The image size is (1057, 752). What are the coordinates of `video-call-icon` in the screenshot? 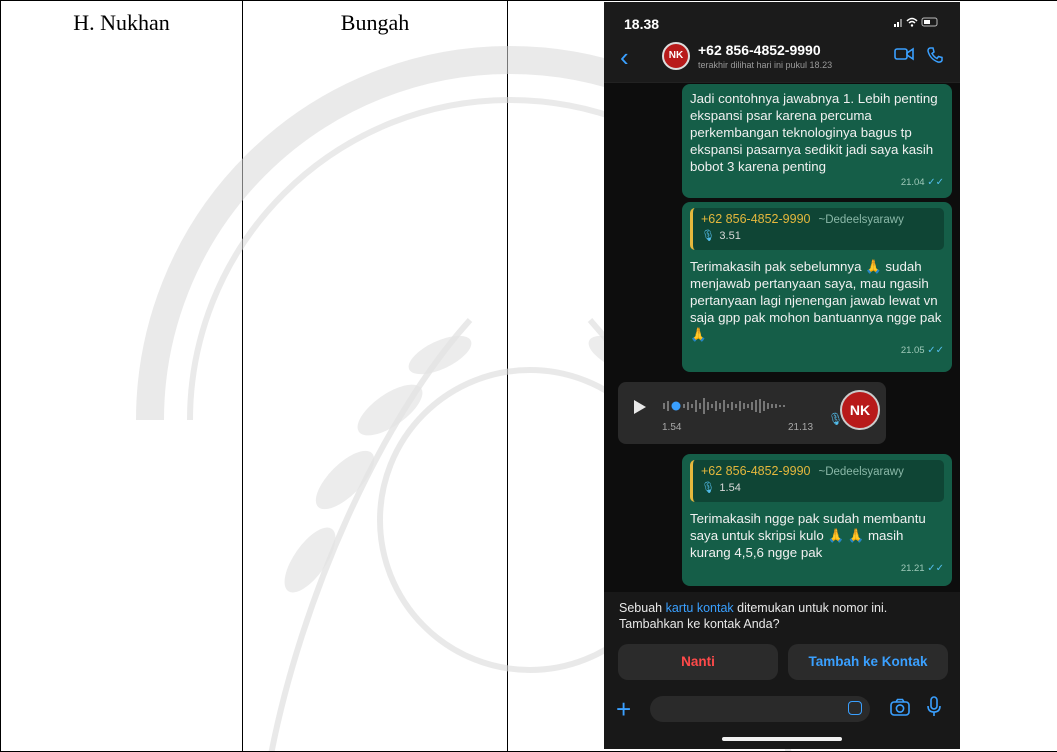 It's located at (904, 56).